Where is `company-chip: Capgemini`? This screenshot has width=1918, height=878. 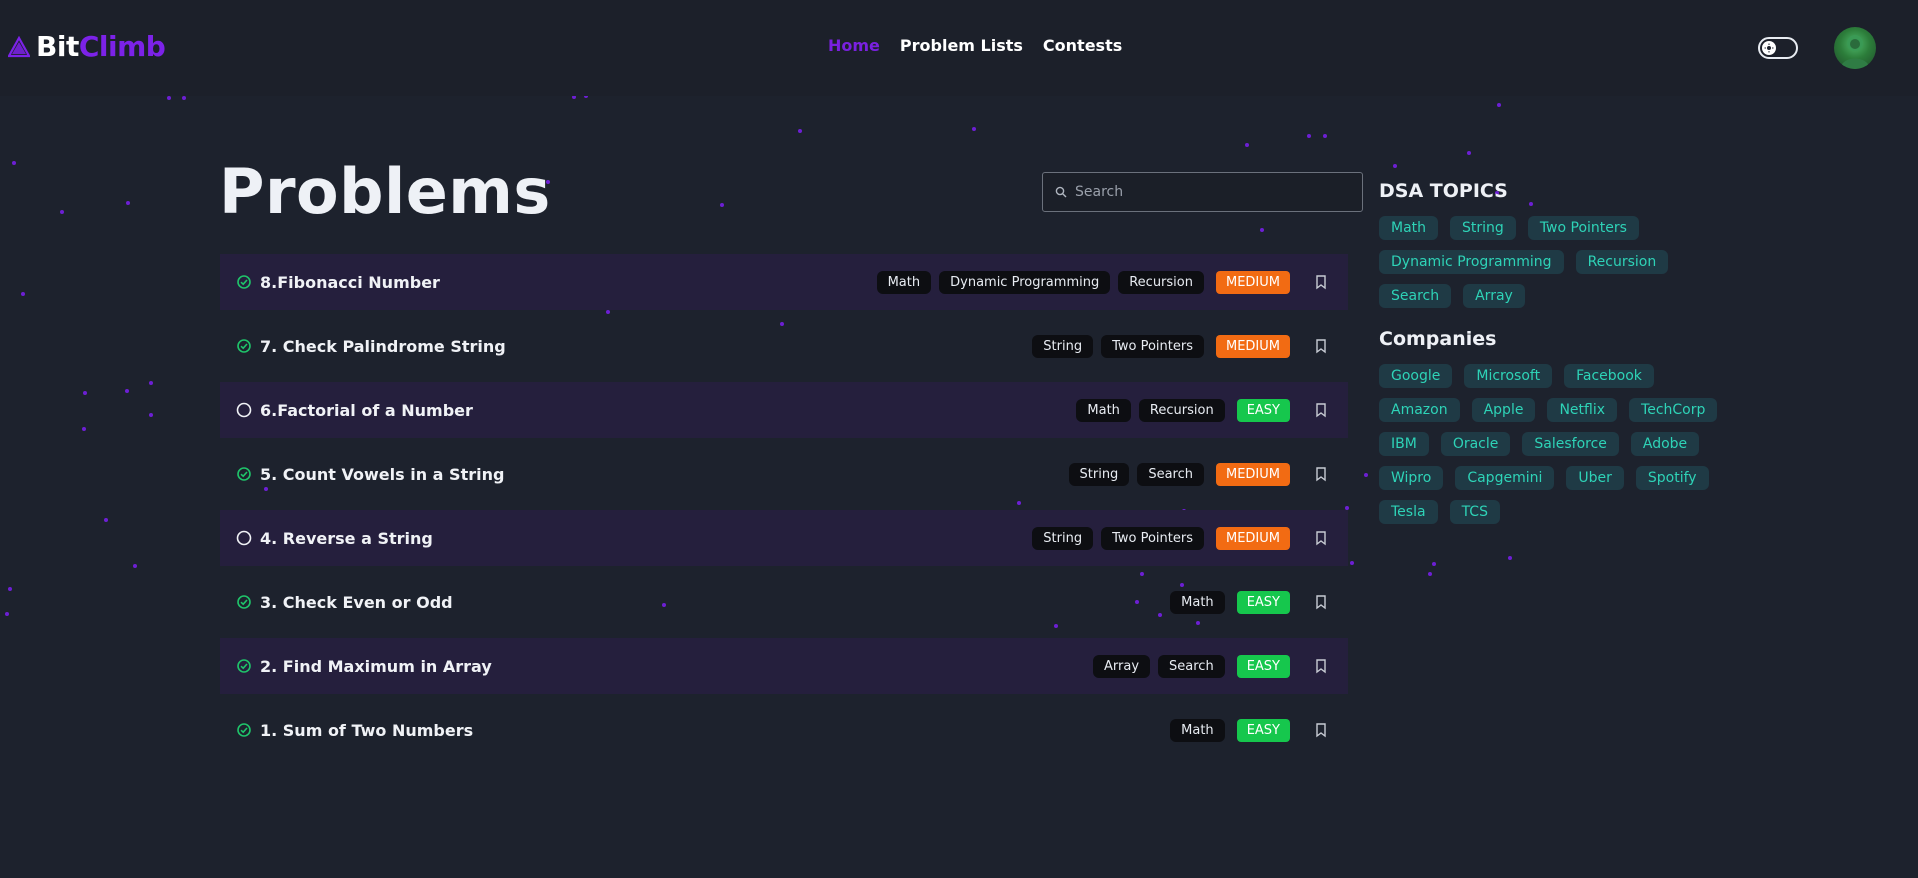
company-chip: Capgemini is located at coordinates (1505, 478).